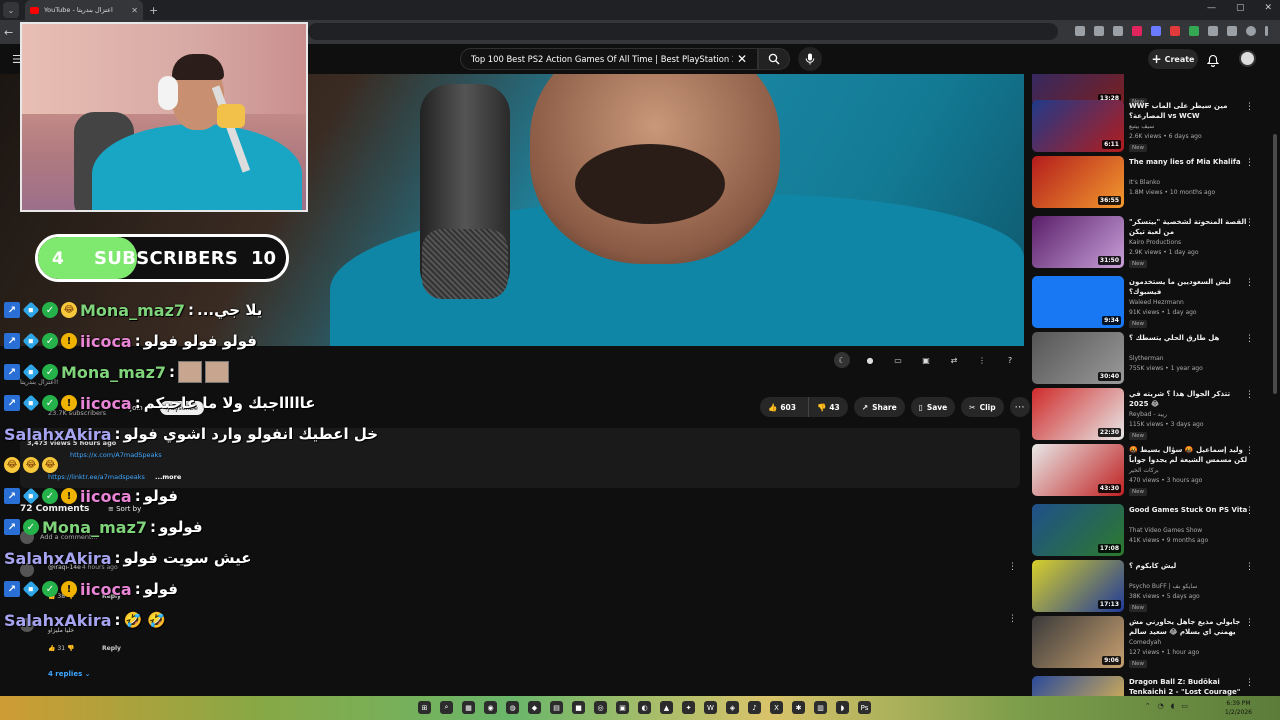  Describe the element at coordinates (424, 707) in the screenshot. I see `taskbar-app-icon: ⊞` at that location.